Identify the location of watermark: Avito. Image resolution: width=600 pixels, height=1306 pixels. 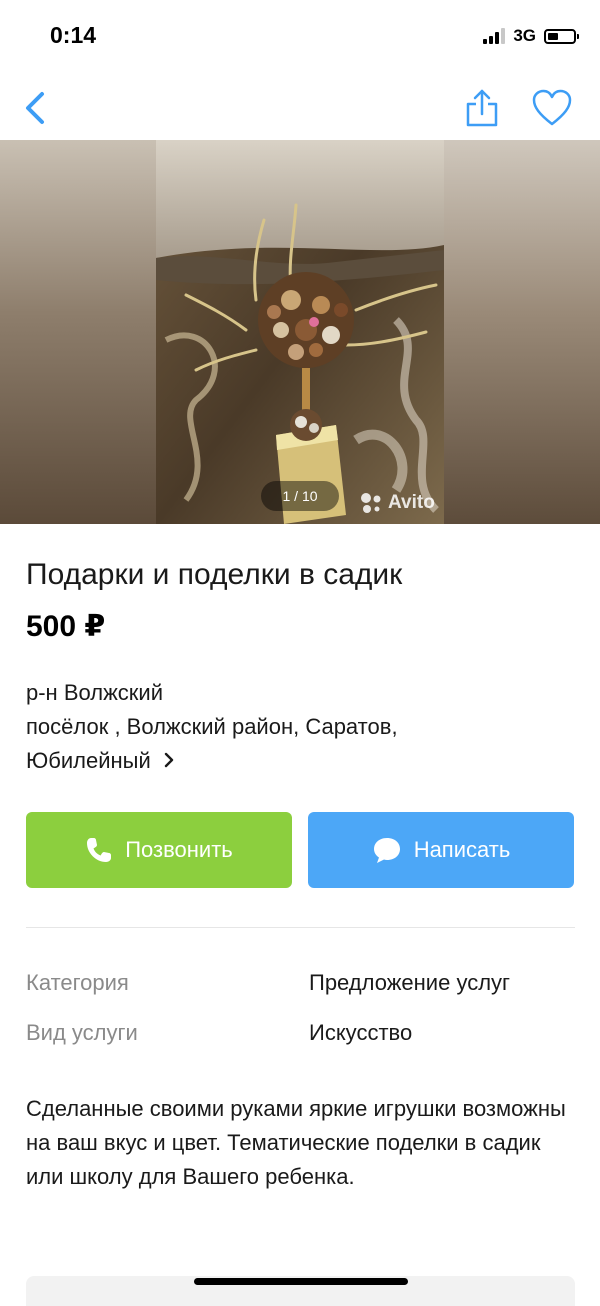
(397, 503).